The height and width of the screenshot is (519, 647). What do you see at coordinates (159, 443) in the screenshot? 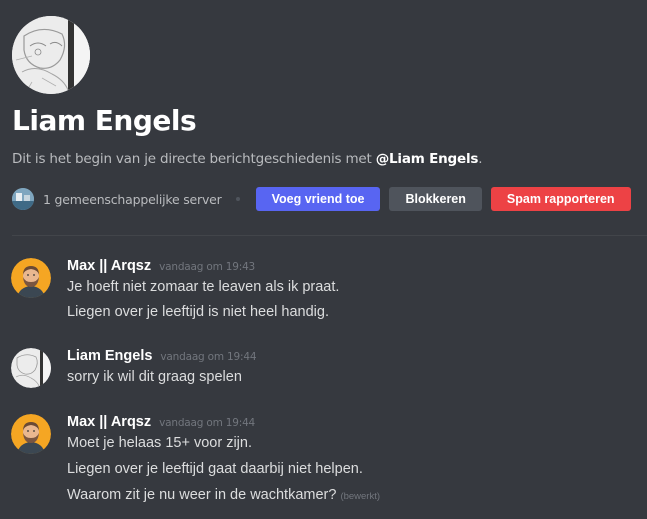
I see `message-text: Moet je helaas 15+ voor zijn.` at bounding box center [159, 443].